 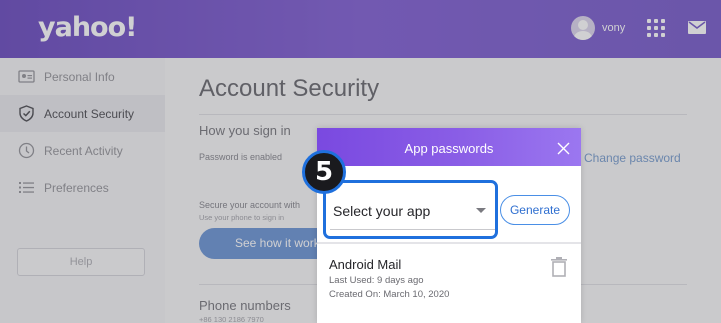 I want to click on step-highlight-box, so click(x=410, y=209).